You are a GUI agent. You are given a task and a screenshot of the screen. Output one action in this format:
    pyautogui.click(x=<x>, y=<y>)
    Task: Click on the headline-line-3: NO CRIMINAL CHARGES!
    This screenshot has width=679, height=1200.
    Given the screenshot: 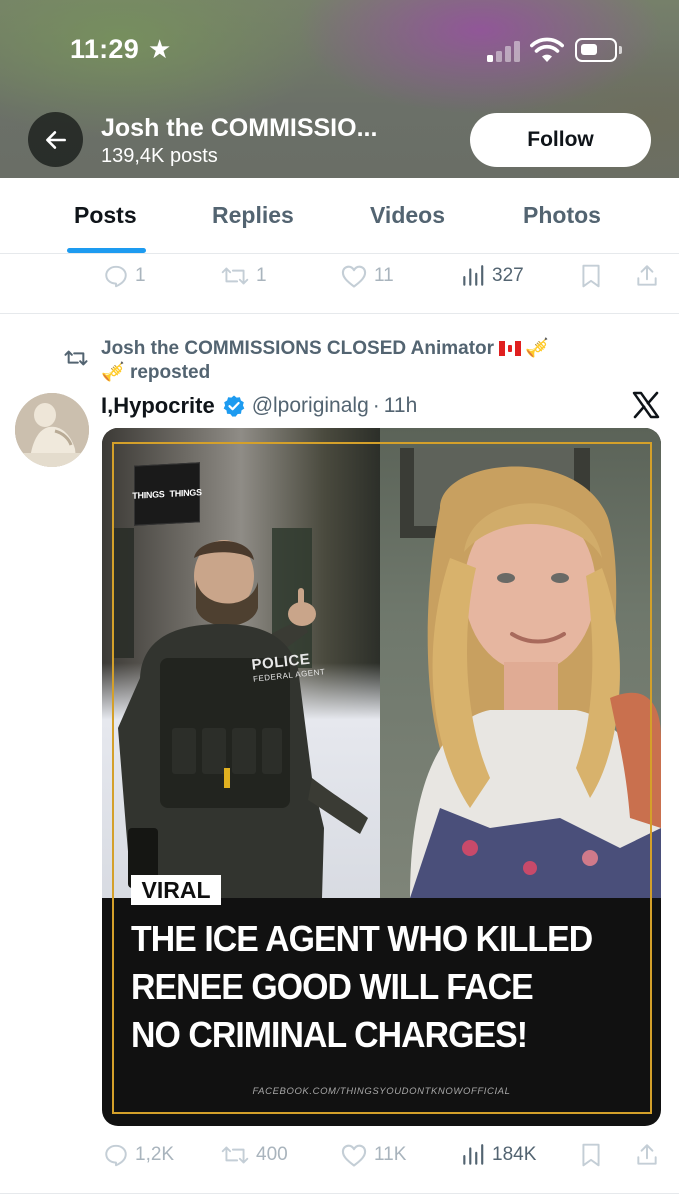 What is the action you would take?
    pyautogui.click(x=329, y=1034)
    